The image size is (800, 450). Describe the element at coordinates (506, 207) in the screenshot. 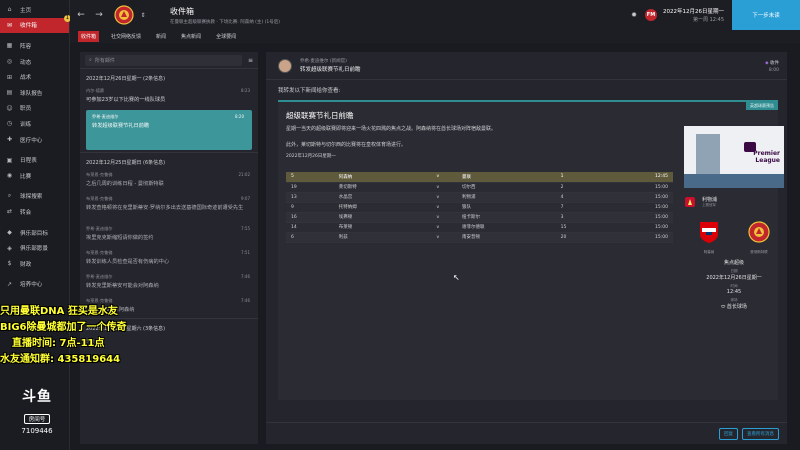

I see `away-team: 狼队` at that location.